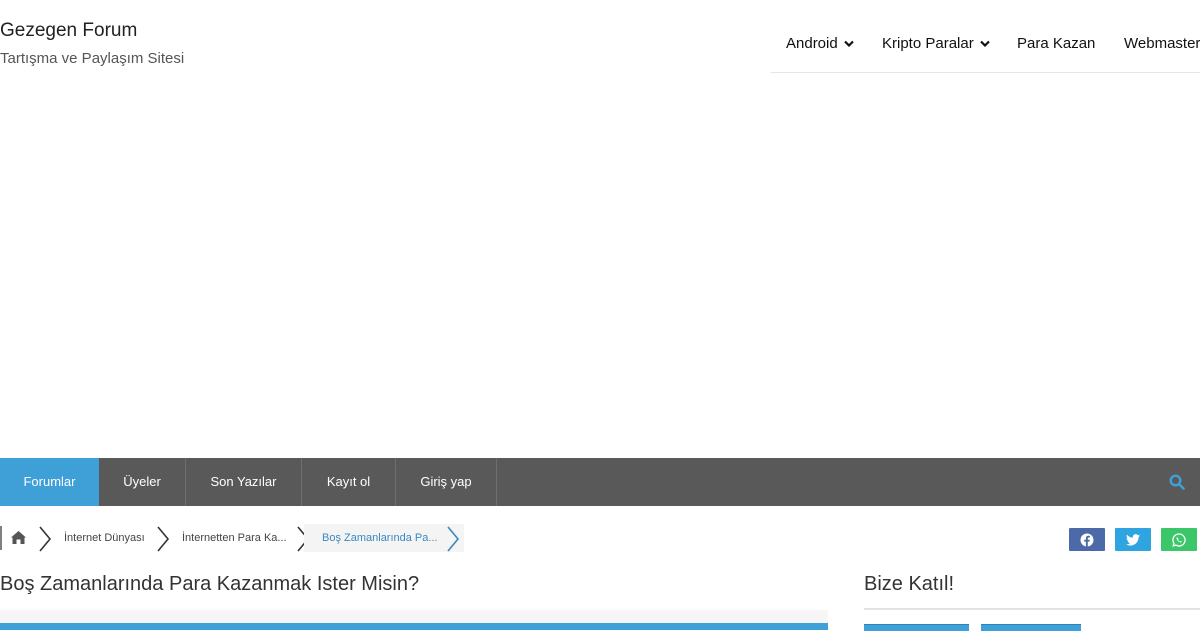 This screenshot has height=631, width=1200. Describe the element at coordinates (104, 538) in the screenshot. I see `breadcrumb-item: İnternet Dünyası` at that location.